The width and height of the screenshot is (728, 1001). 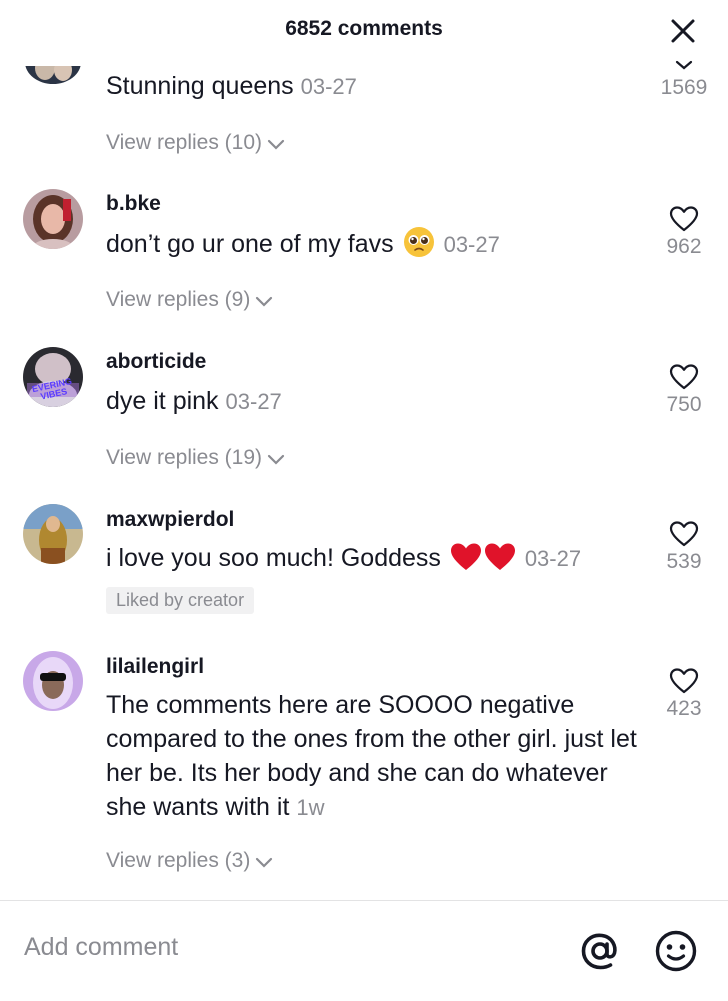 What do you see at coordinates (180, 600) in the screenshot?
I see `liked-by-creator-badge: Liked by creator` at bounding box center [180, 600].